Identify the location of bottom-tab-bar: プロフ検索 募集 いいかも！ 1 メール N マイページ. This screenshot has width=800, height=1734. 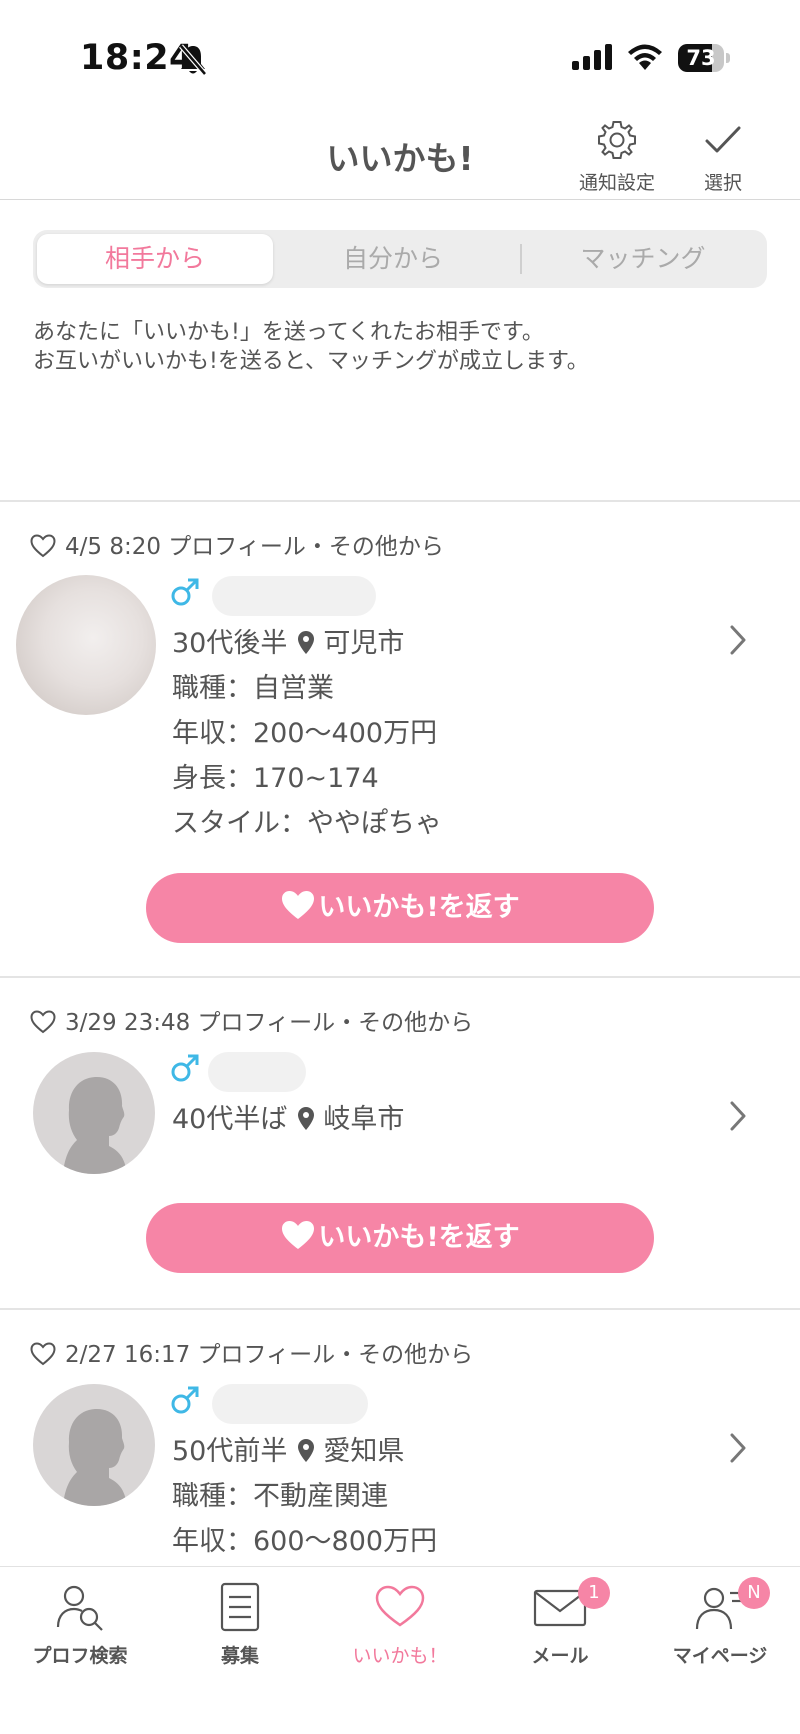
(400, 1650).